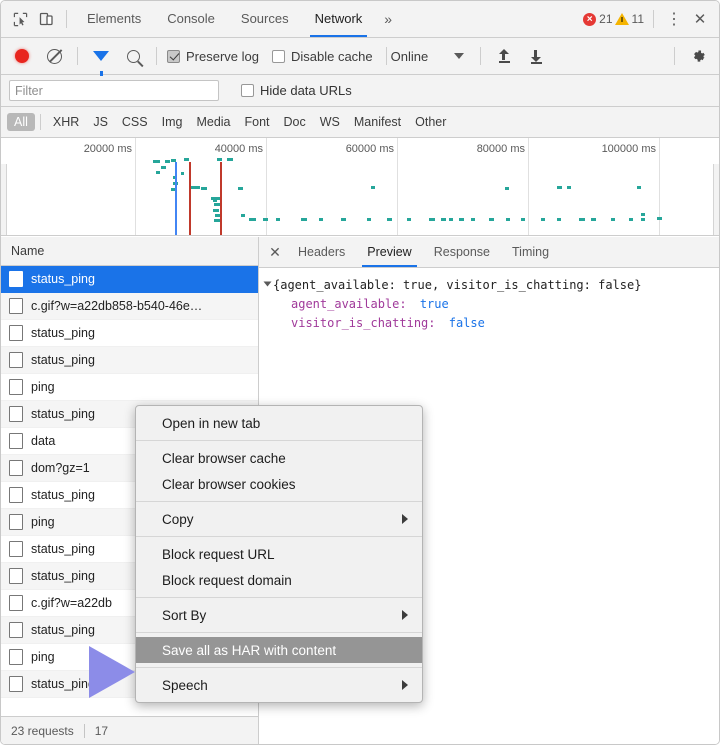  I want to click on type-filter-xhr: XHR, so click(66, 122).